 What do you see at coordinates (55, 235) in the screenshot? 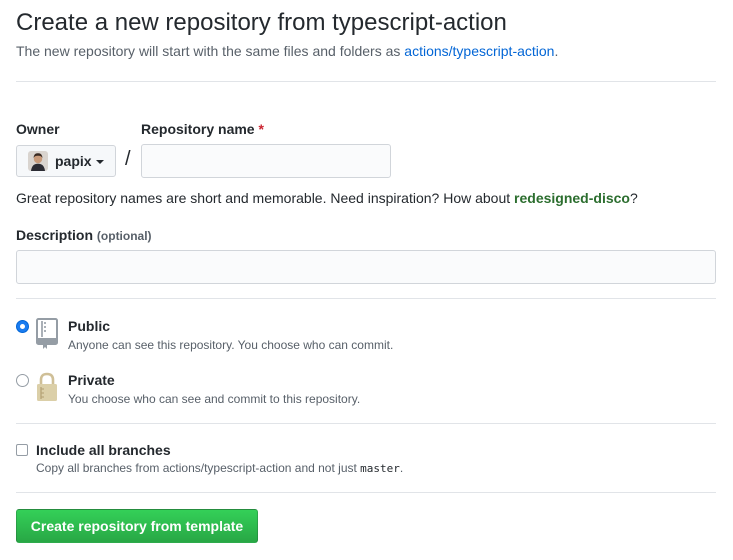
I see `description-label-text: Description` at bounding box center [55, 235].